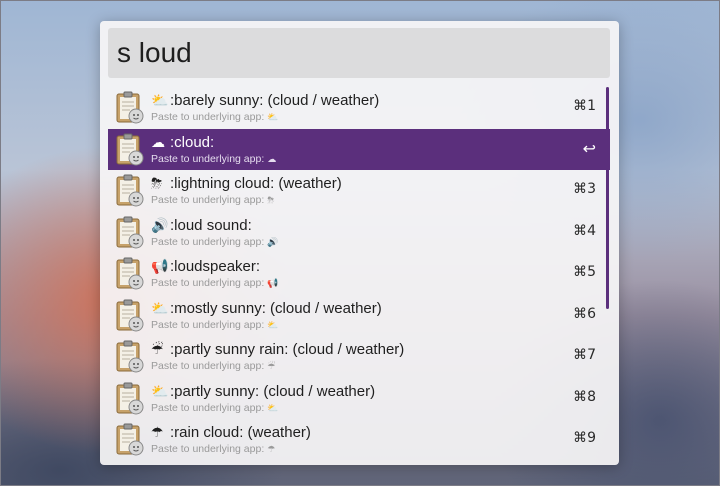  What do you see at coordinates (213, 200) in the screenshot?
I see `result-subtitle: Paste to underlying app: ⛈` at bounding box center [213, 200].